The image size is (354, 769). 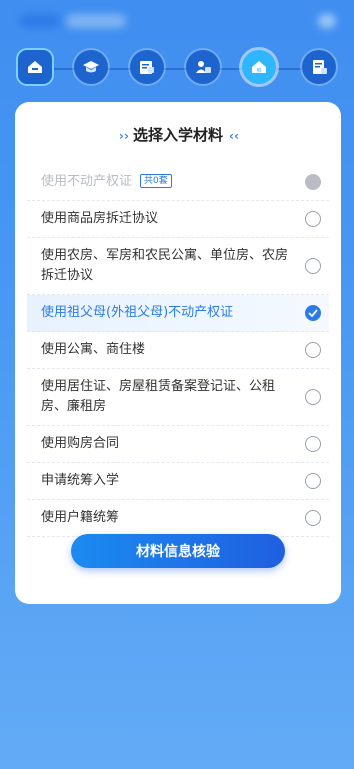 I want to click on option-residence-permit-rental: 使用居住证、房屋租赁备案登记证、公租房、廉租房, so click(x=178, y=397).